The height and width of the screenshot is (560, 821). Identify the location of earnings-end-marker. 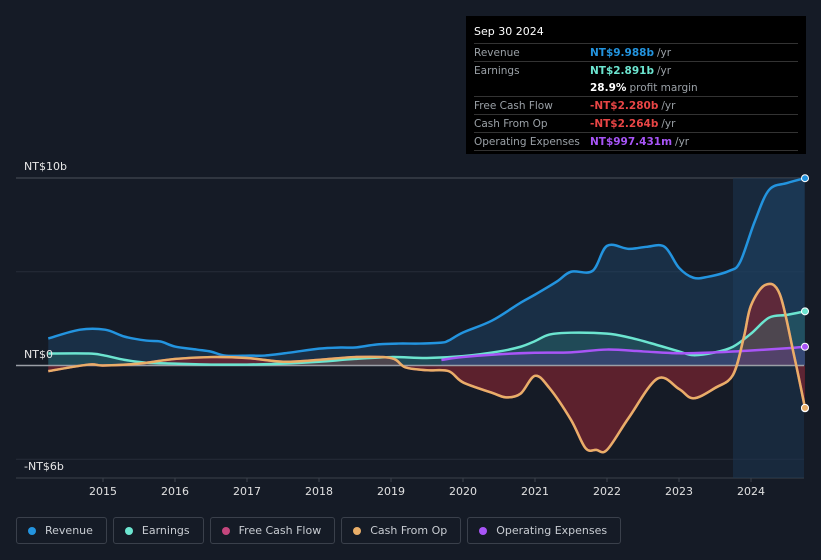
(805, 311).